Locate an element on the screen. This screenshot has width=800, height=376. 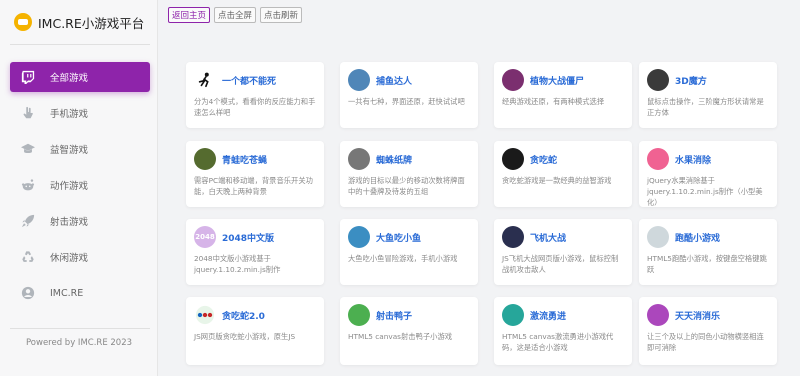
sidebar-item-label: 射击游戏 is located at coordinates (69, 222).